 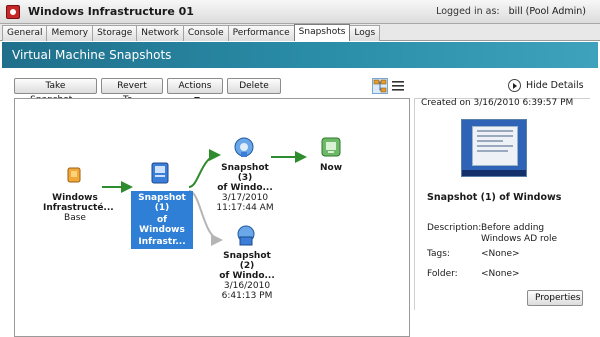 I want to click on snapshot2-label-line1: Snapshot (2), so click(x=247, y=261).